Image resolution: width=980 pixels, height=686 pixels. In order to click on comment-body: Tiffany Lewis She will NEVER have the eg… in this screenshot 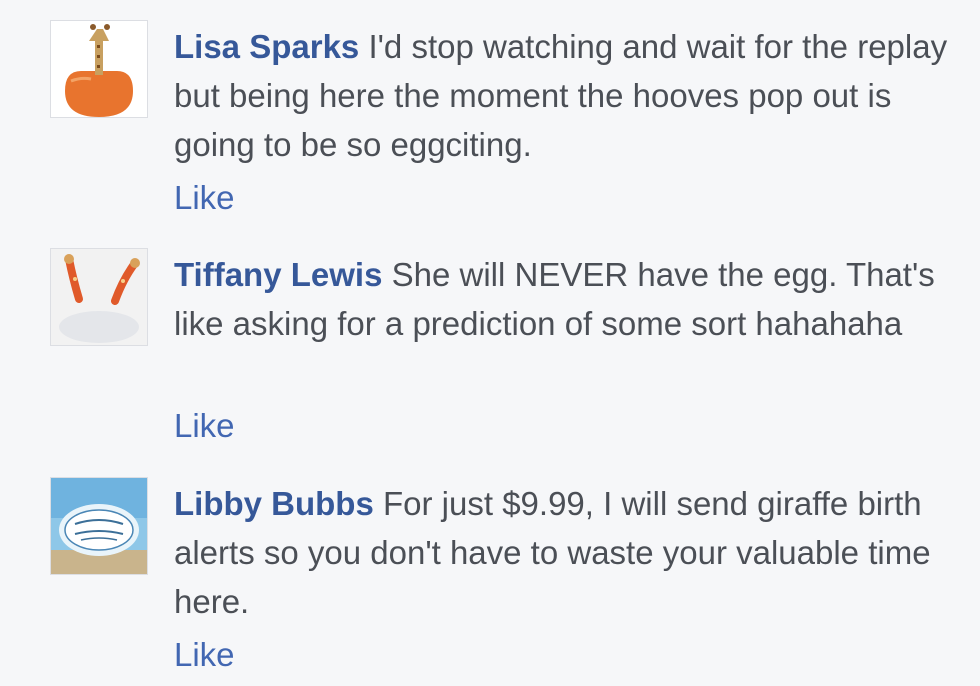, I will do `click(569, 299)`.